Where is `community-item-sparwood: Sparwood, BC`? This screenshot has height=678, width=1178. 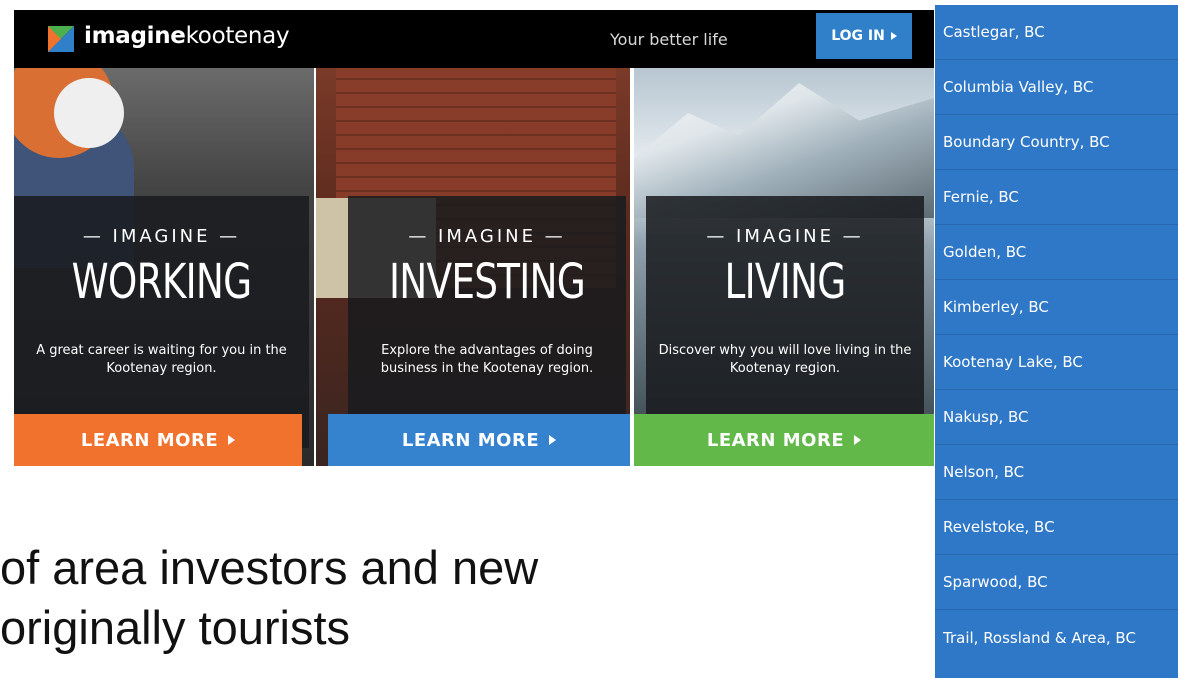 community-item-sparwood: Sparwood, BC is located at coordinates (1056, 582).